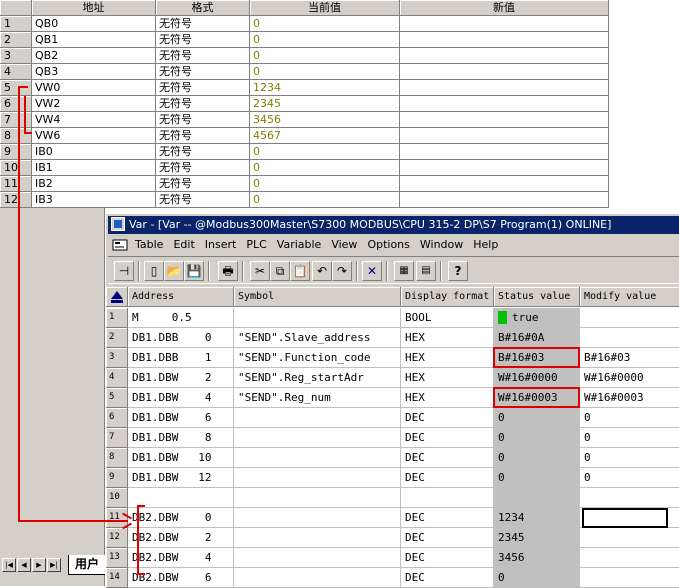  What do you see at coordinates (154, 271) in the screenshot?
I see `new-icon: ▯` at bounding box center [154, 271].